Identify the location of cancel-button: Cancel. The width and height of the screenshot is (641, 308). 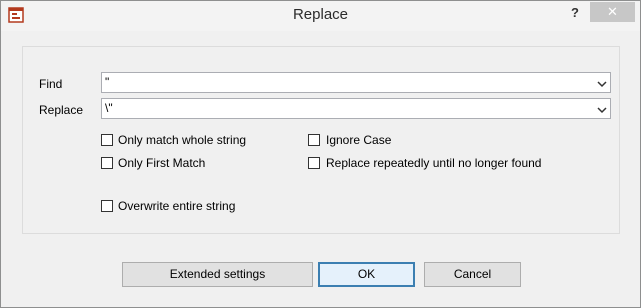
(472, 274).